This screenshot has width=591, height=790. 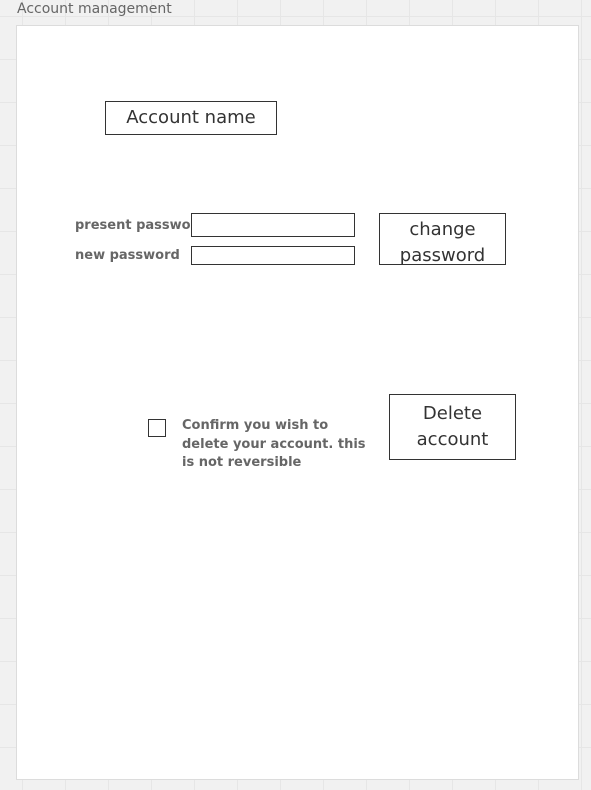 I want to click on account-name-box: Account name, so click(x=191, y=118).